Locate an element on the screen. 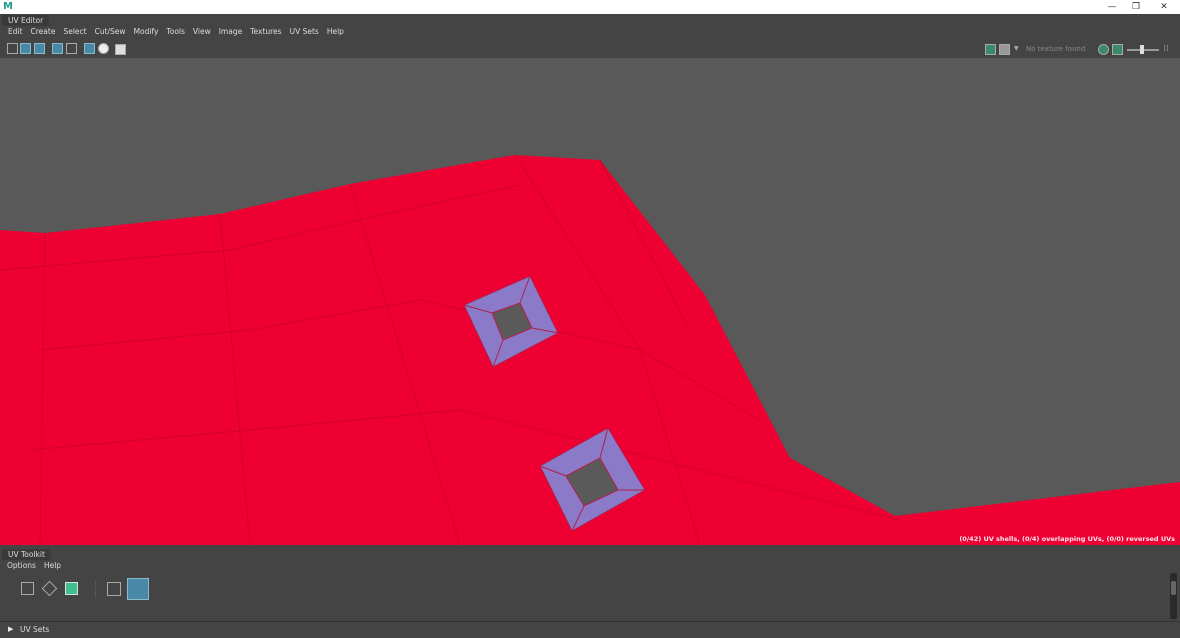 This screenshot has width=1180, height=638. shell-select-icon is located at coordinates (71, 588).